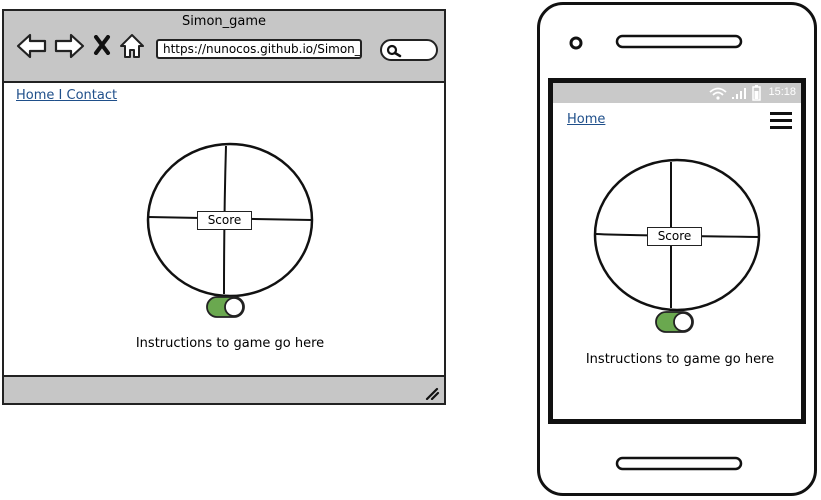 This screenshot has height=500, width=821. What do you see at coordinates (674, 236) in the screenshot?
I see `mobile-score-display: Score` at bounding box center [674, 236].